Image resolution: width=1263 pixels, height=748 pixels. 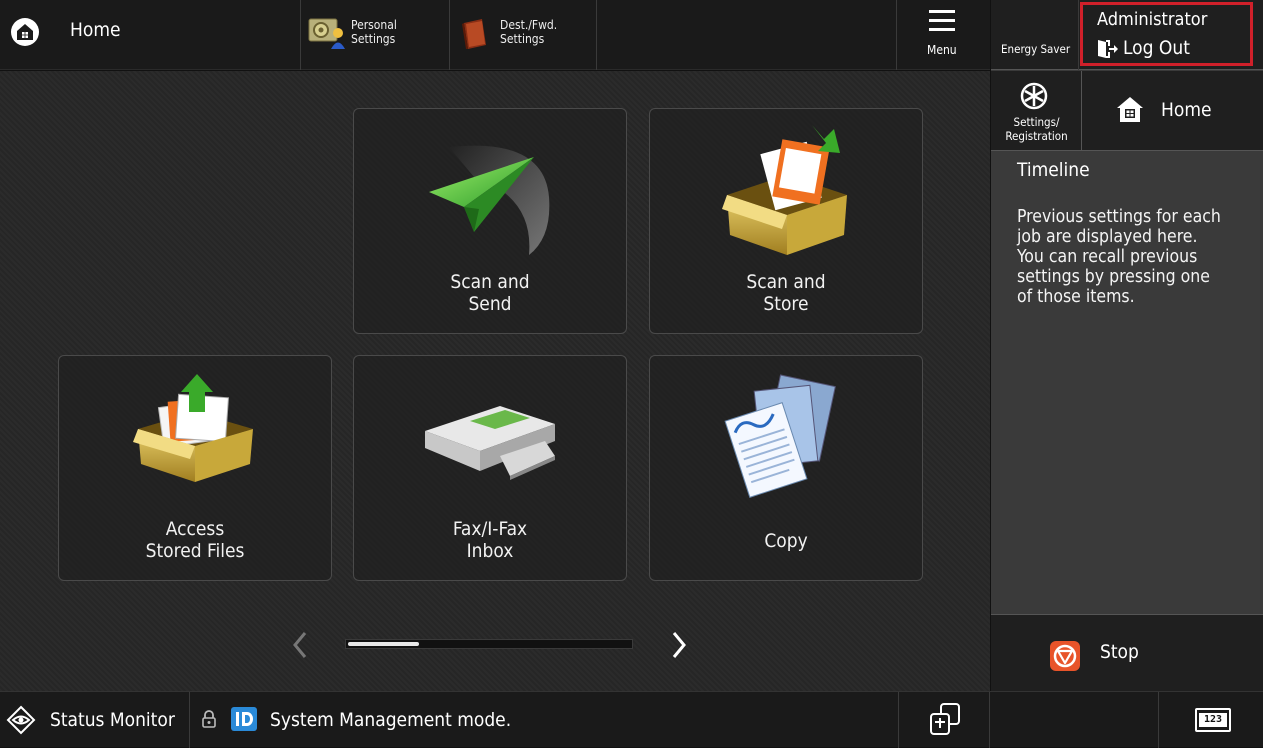 I want to click on paper-plane-icon, so click(x=489, y=199).